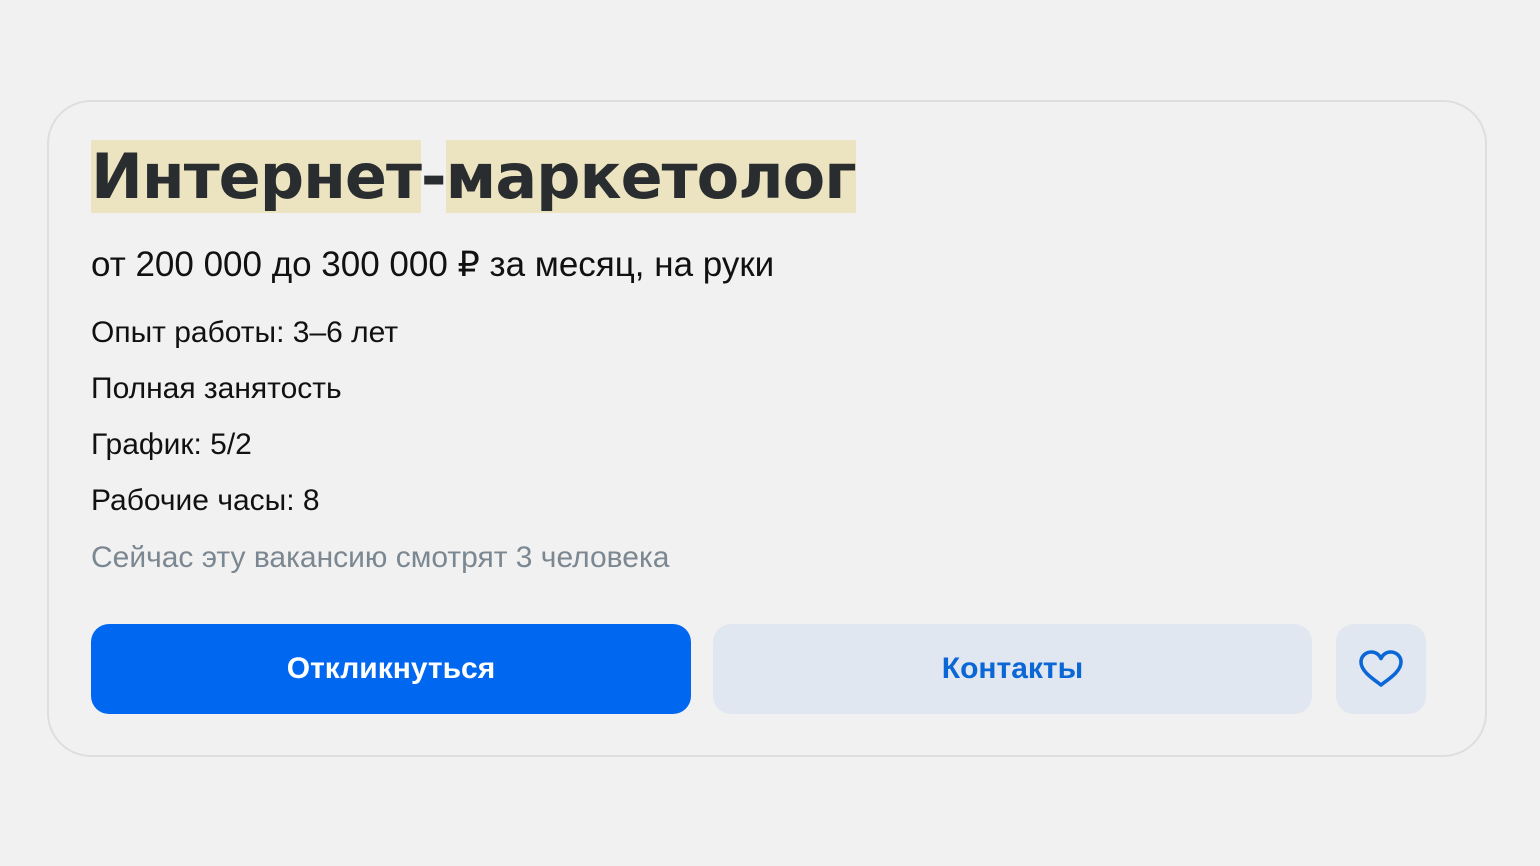  What do you see at coordinates (216, 388) in the screenshot?
I see `employment-type-text: Полная занятость` at bounding box center [216, 388].